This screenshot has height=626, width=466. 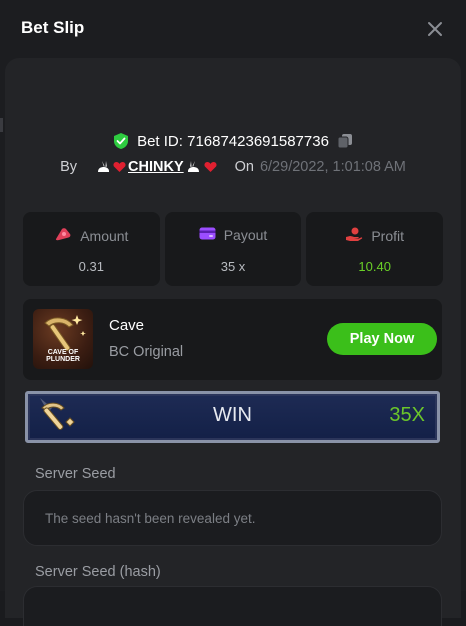 I want to click on bet-id-row: Bet ID: 71687423691587736, so click(x=233, y=141).